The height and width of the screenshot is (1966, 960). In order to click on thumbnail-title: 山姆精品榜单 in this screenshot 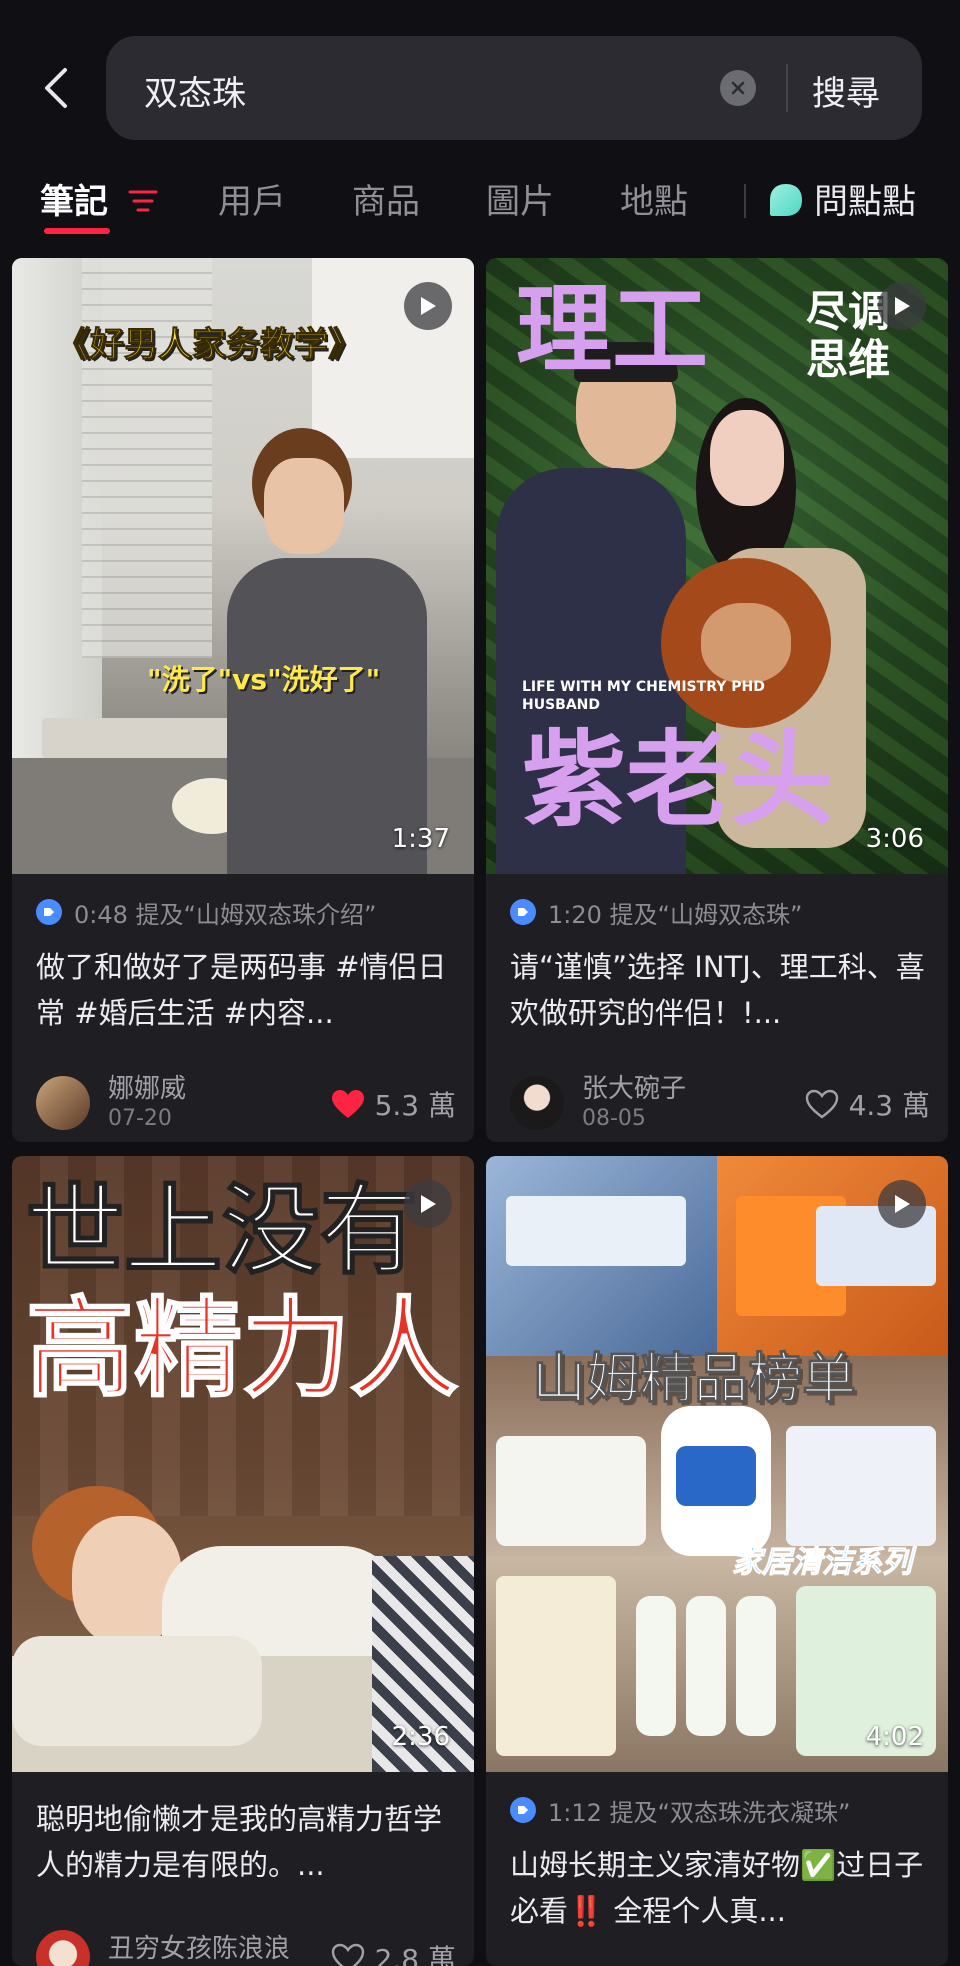, I will do `click(694, 1378)`.